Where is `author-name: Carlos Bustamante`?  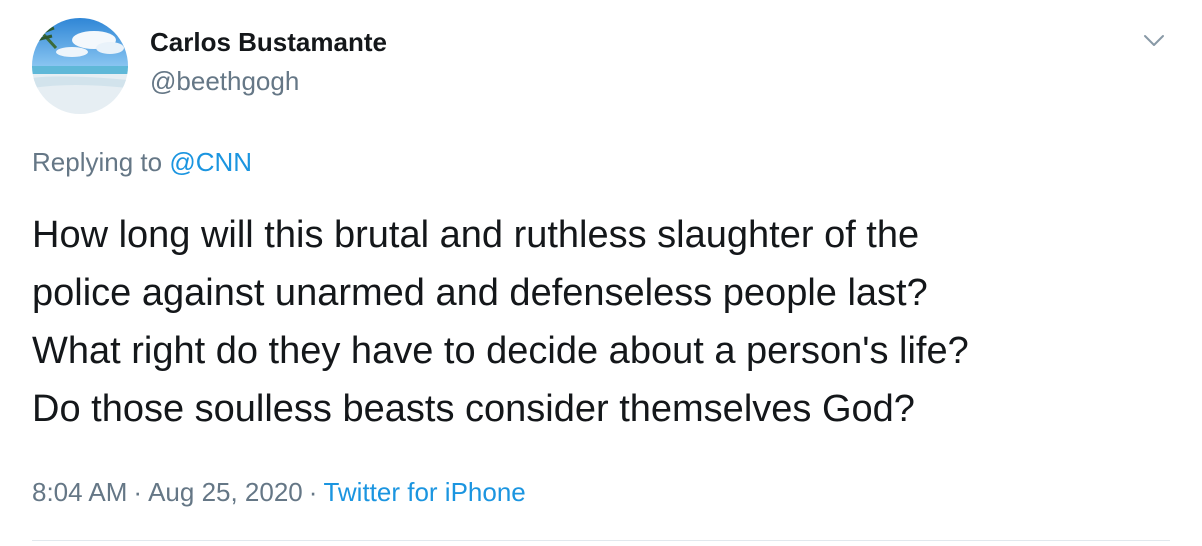 author-name: Carlos Bustamante is located at coordinates (268, 42).